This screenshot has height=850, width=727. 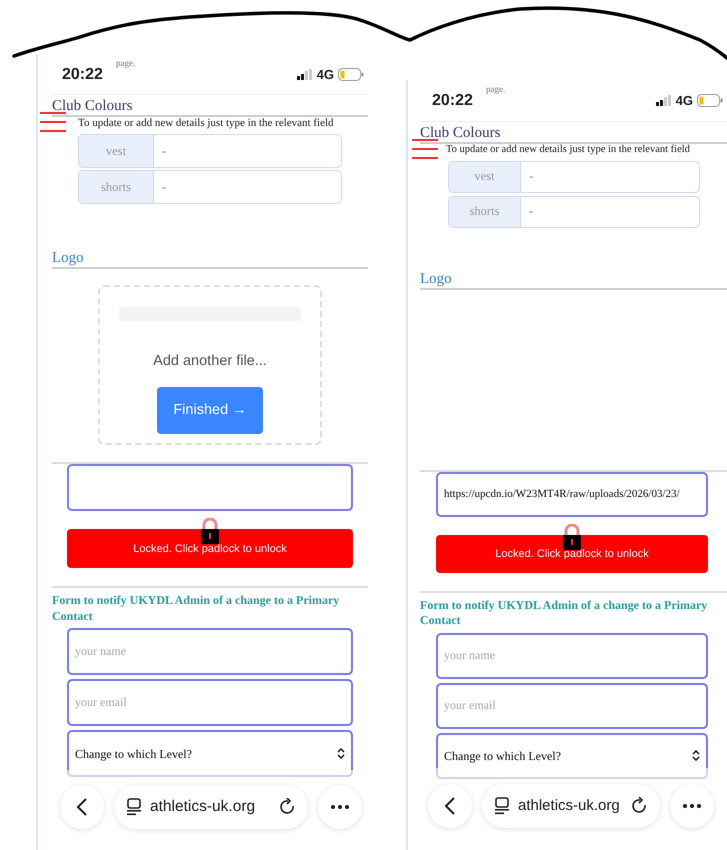 I want to click on finished-button: Finished →, so click(x=210, y=410).